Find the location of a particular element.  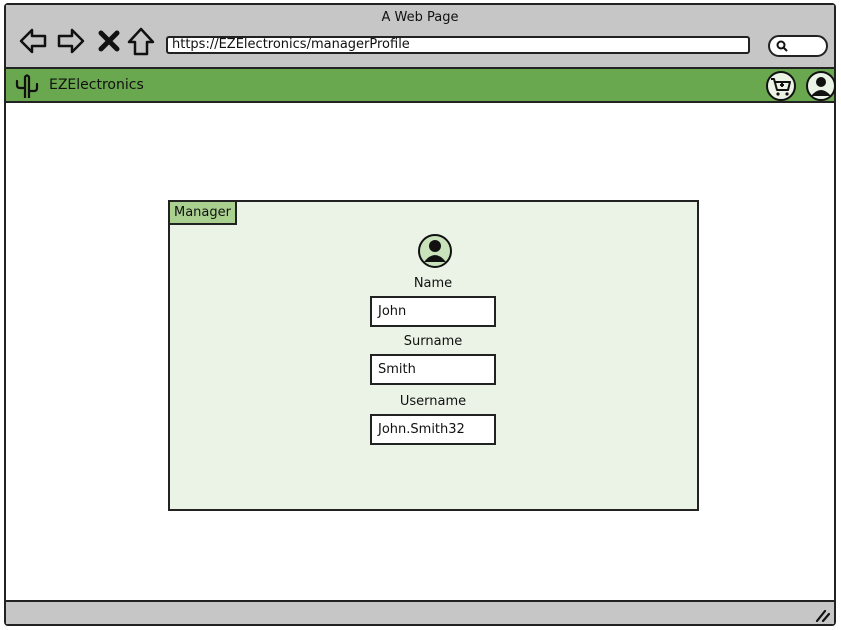

back-button is located at coordinates (33, 41).